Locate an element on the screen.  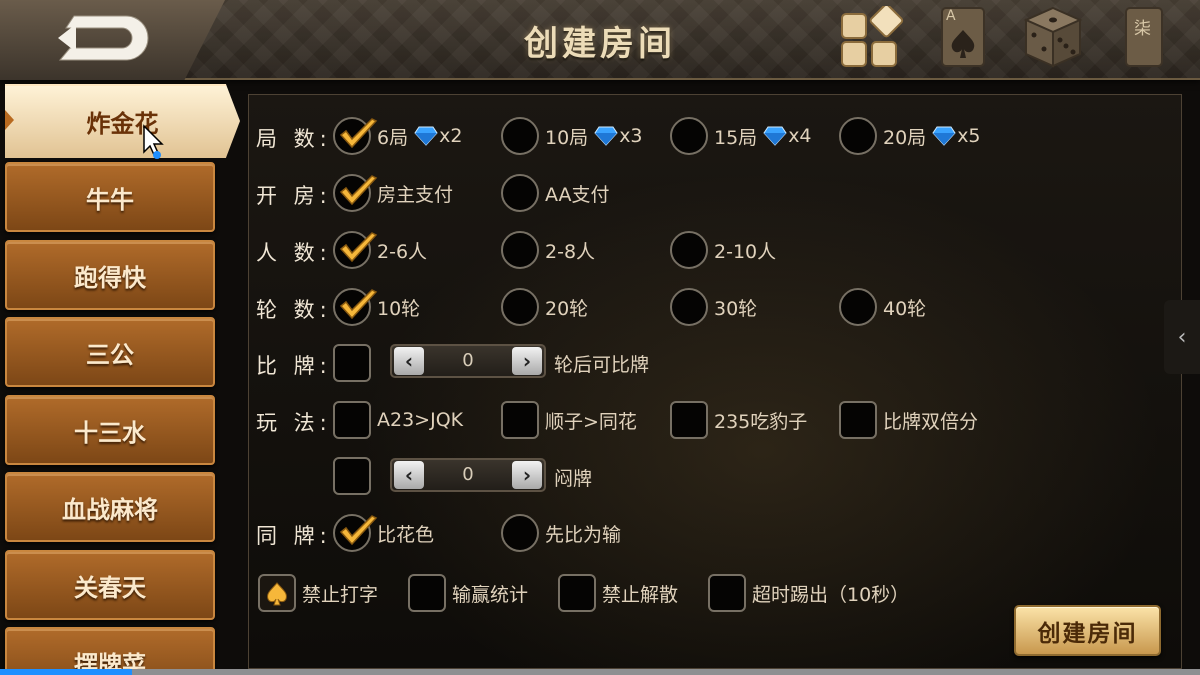
compare-suffix: 轮后可比牌 is located at coordinates (602, 365).